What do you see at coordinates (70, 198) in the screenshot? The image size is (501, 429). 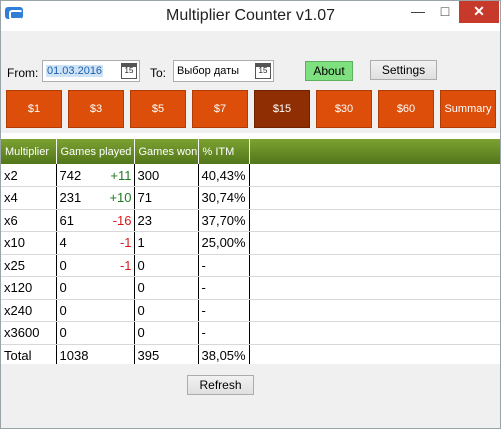 I see `games-played-value: 231` at bounding box center [70, 198].